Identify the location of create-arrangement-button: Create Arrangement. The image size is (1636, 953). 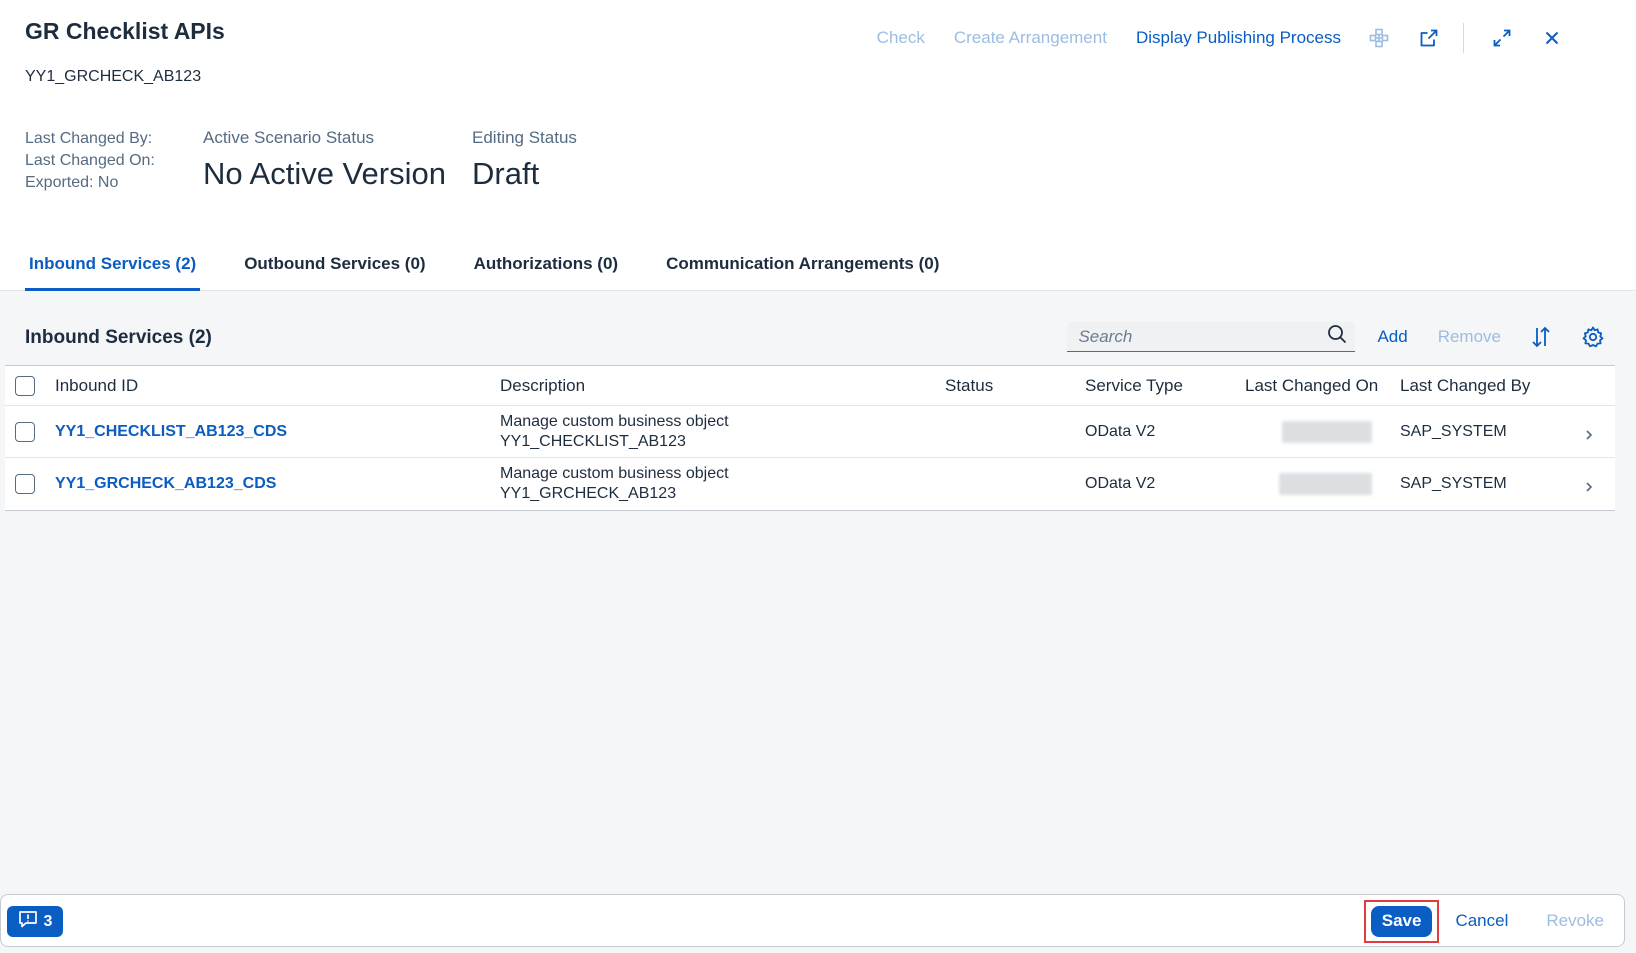
(1030, 38).